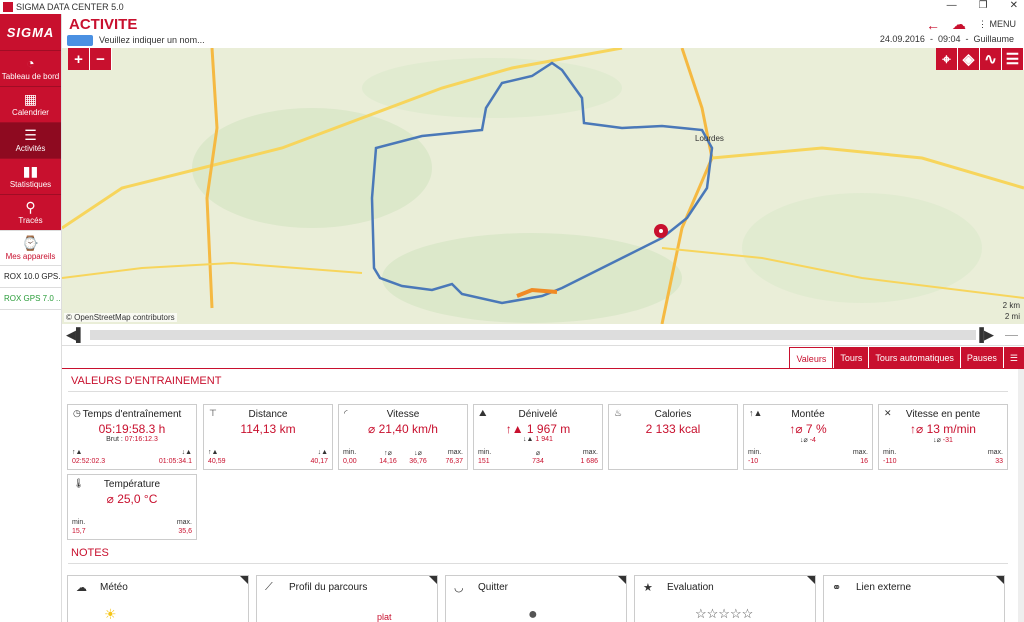 The image size is (1024, 622). I want to click on locate-icon: ⌖, so click(947, 59).